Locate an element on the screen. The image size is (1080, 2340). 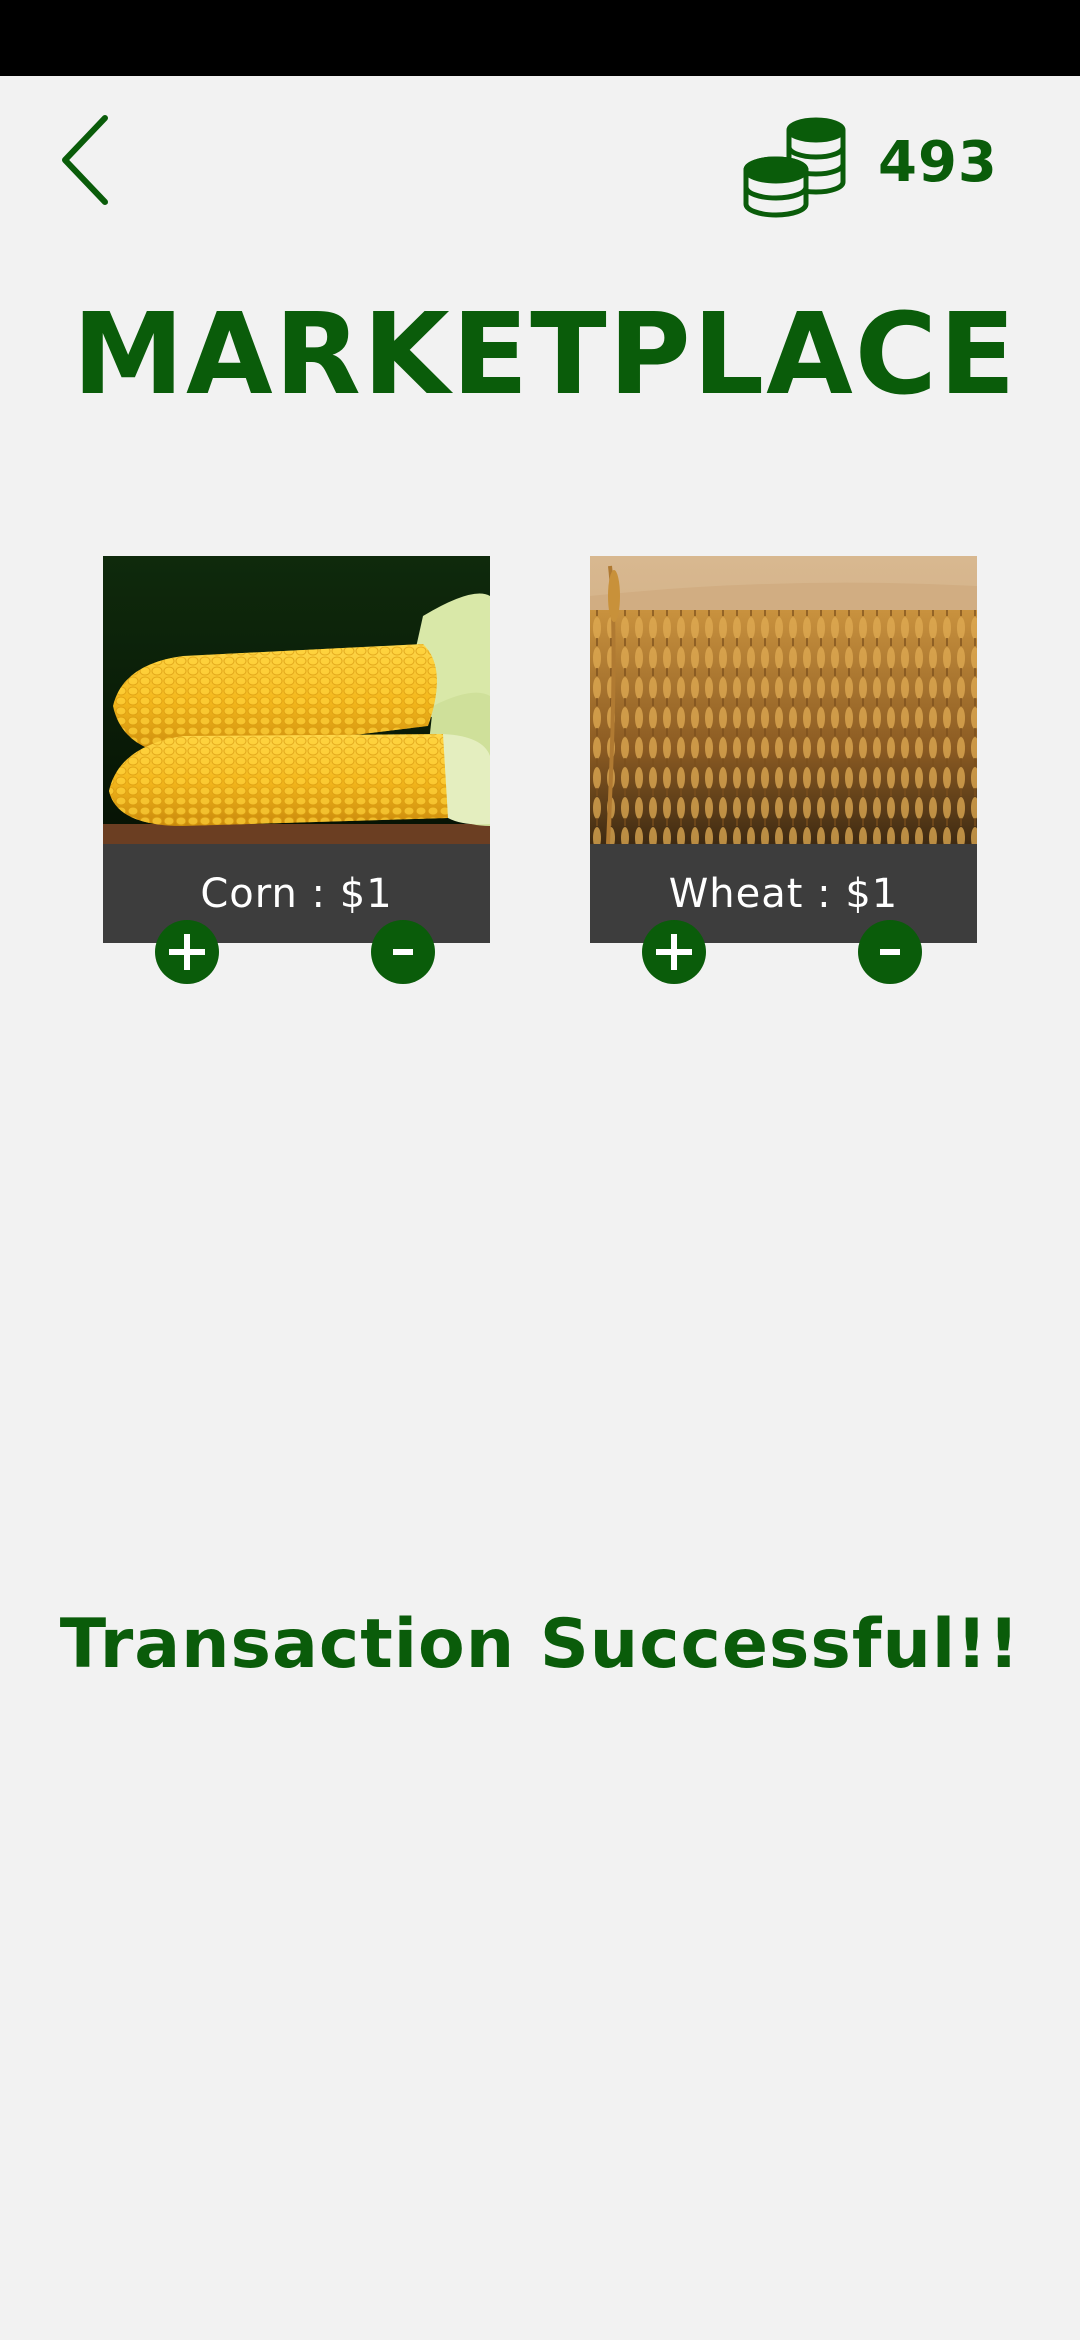
product-label-wheat: Wheat : $1 is located at coordinates (783, 893).